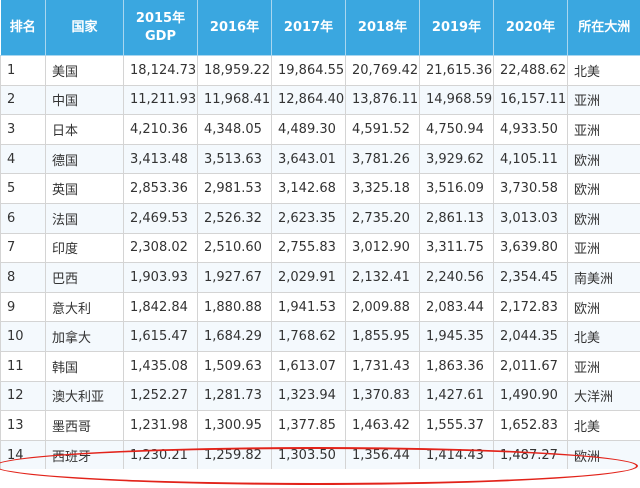  Describe the element at coordinates (308, 425) in the screenshot. I see `cell-gdp-2017: 1,377.85` at that location.